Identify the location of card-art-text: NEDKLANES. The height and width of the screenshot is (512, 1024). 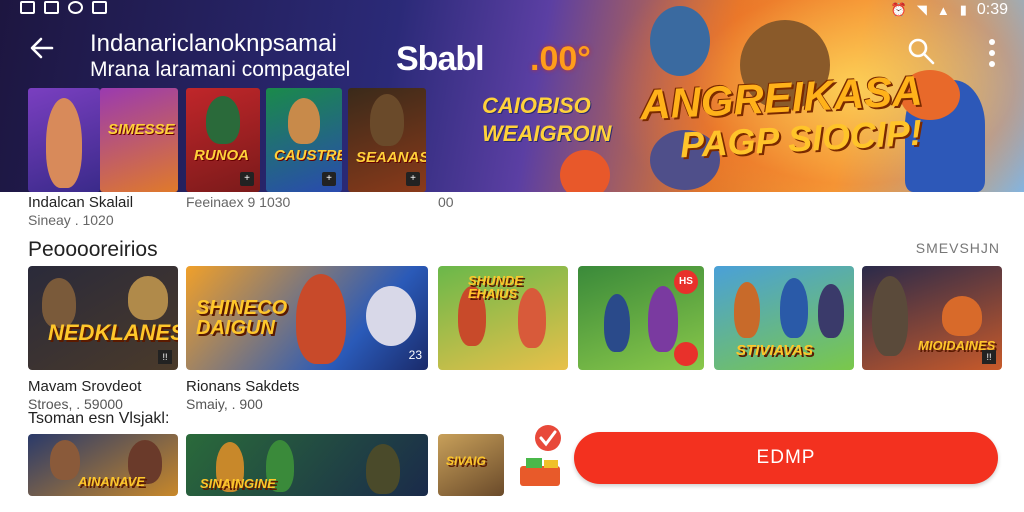
(113, 332).